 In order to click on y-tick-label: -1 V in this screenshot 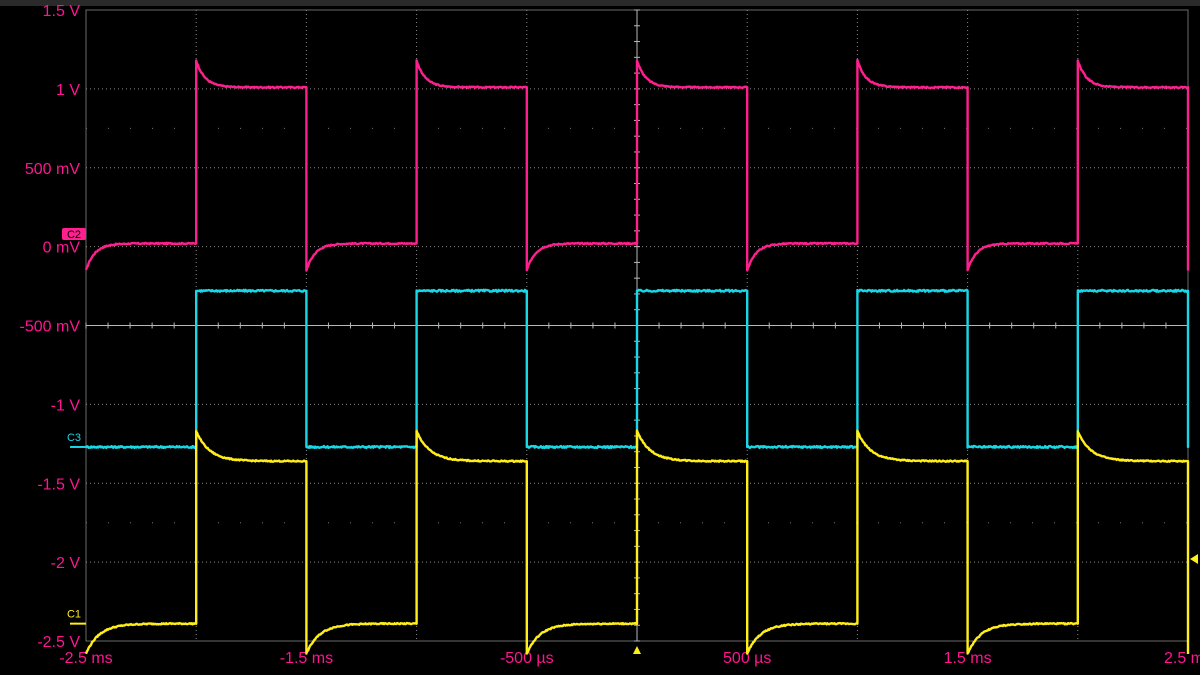, I will do `click(66, 405)`.